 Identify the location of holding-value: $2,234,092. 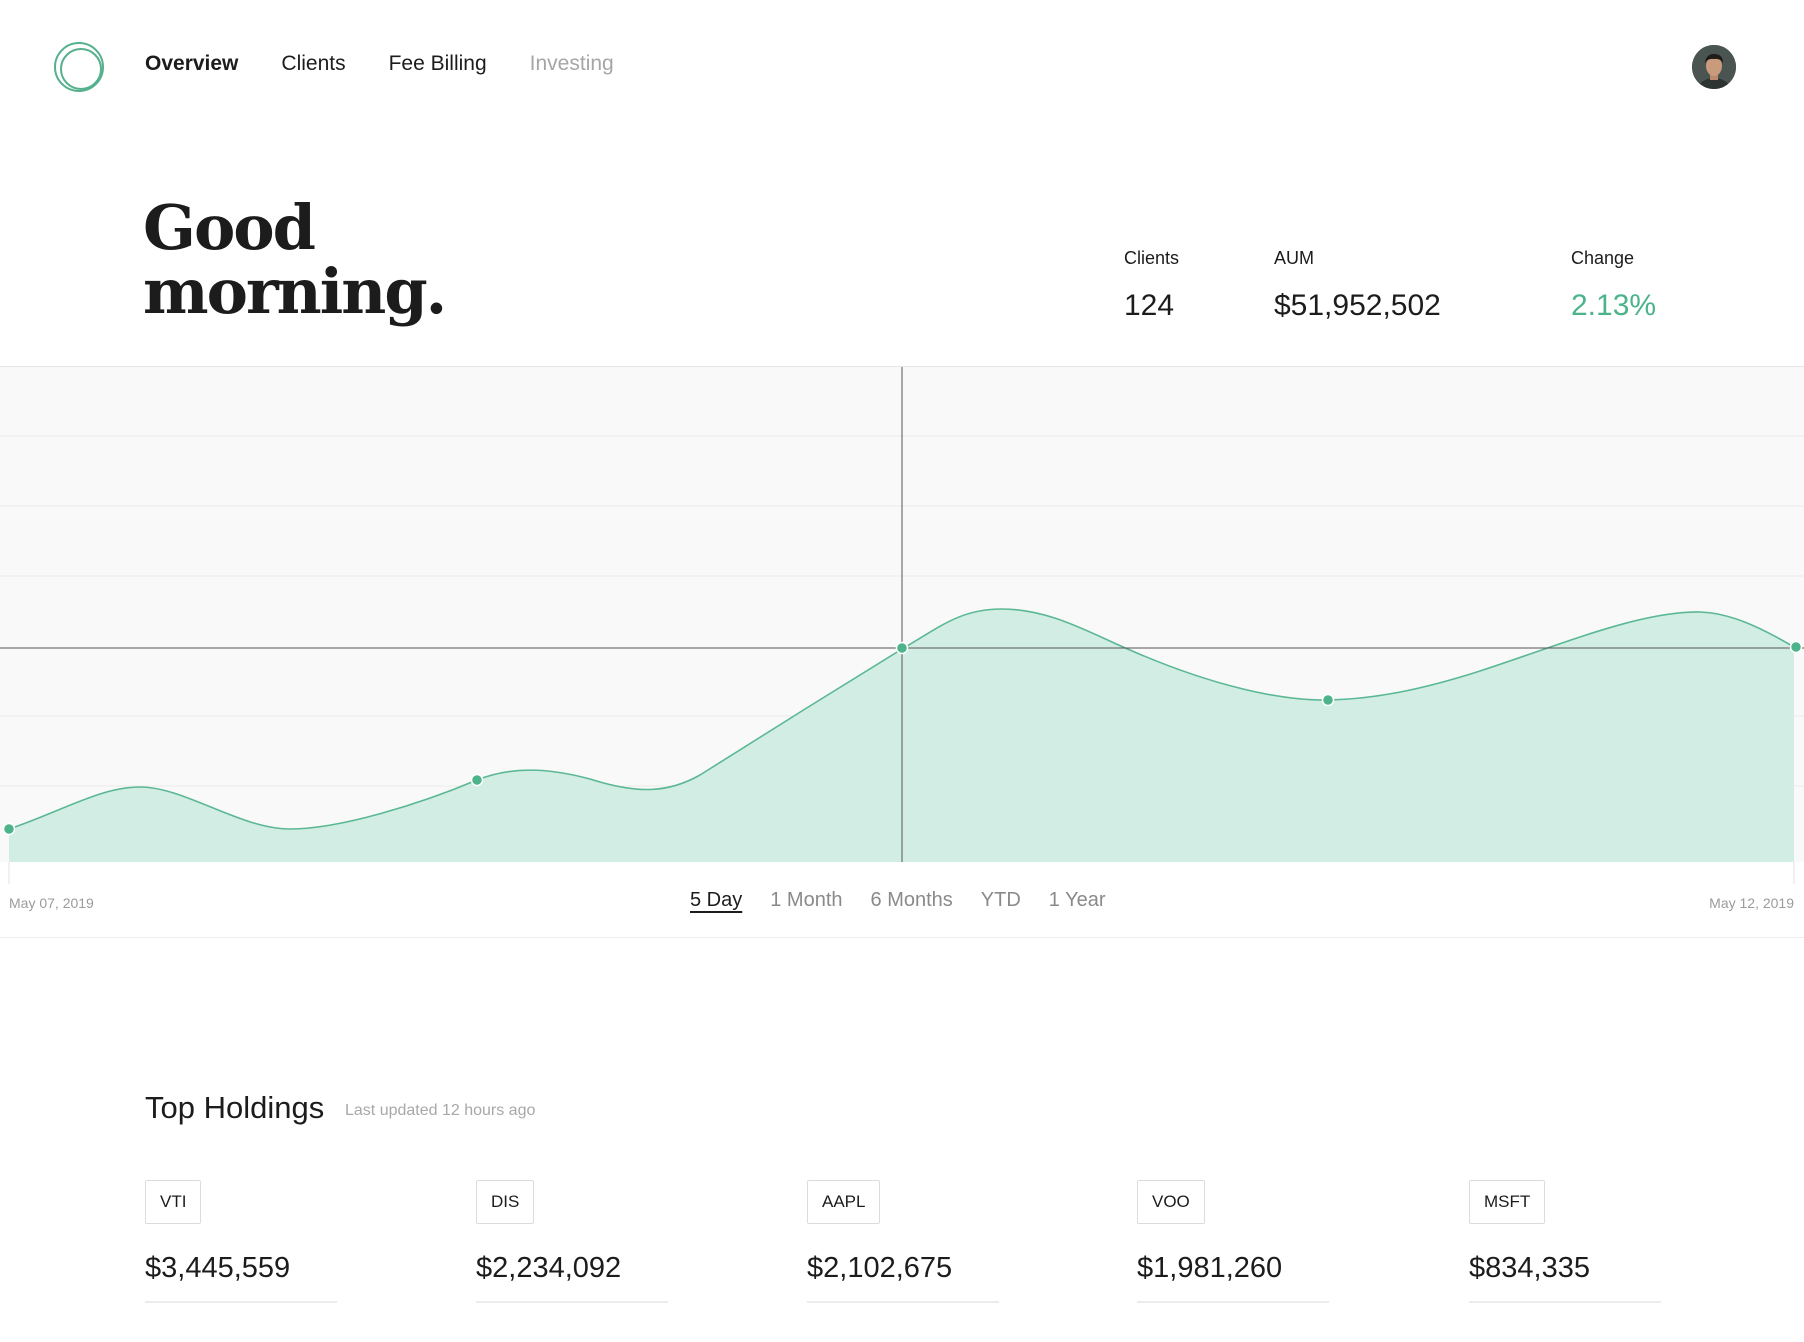
(572, 1277).